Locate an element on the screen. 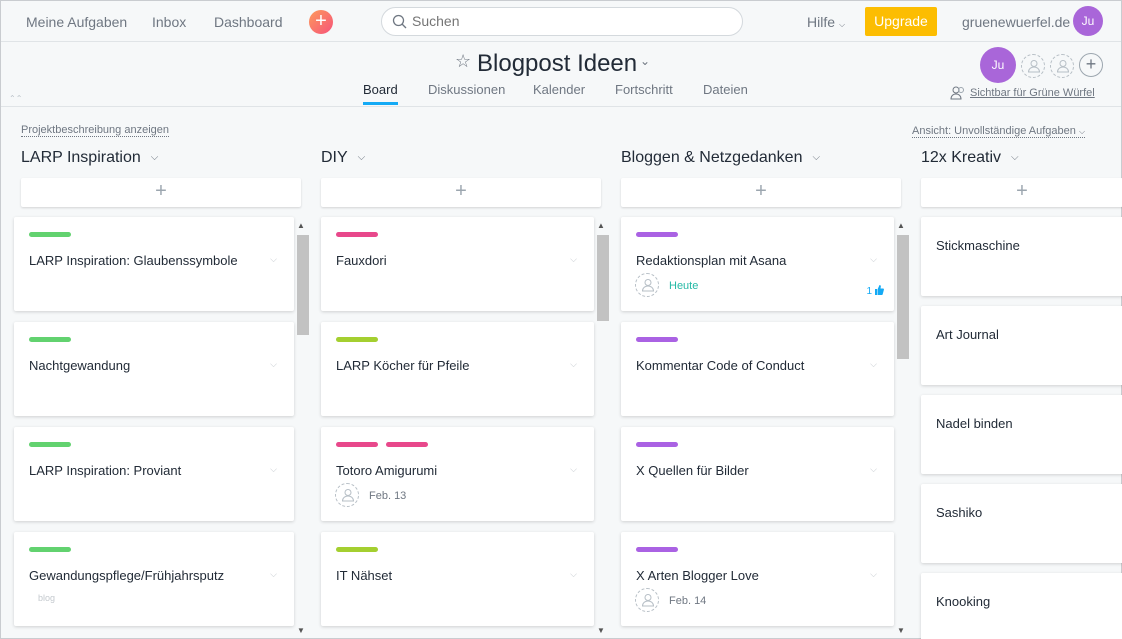  column-header: 12x Kreativ ⌵ is located at coordinates (970, 158).